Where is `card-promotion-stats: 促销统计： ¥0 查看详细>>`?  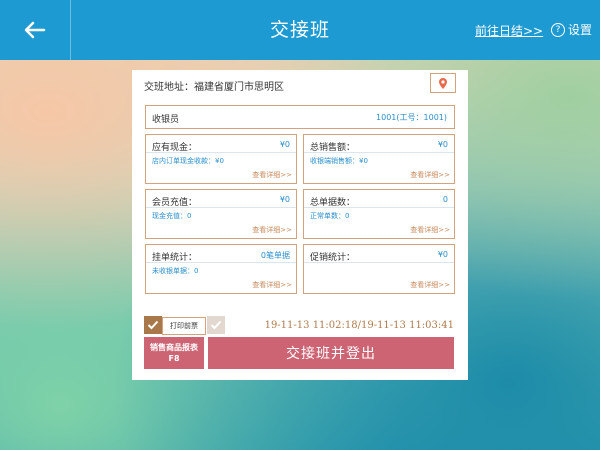 card-promotion-stats: 促销统计： ¥0 查看详细>> is located at coordinates (379, 269).